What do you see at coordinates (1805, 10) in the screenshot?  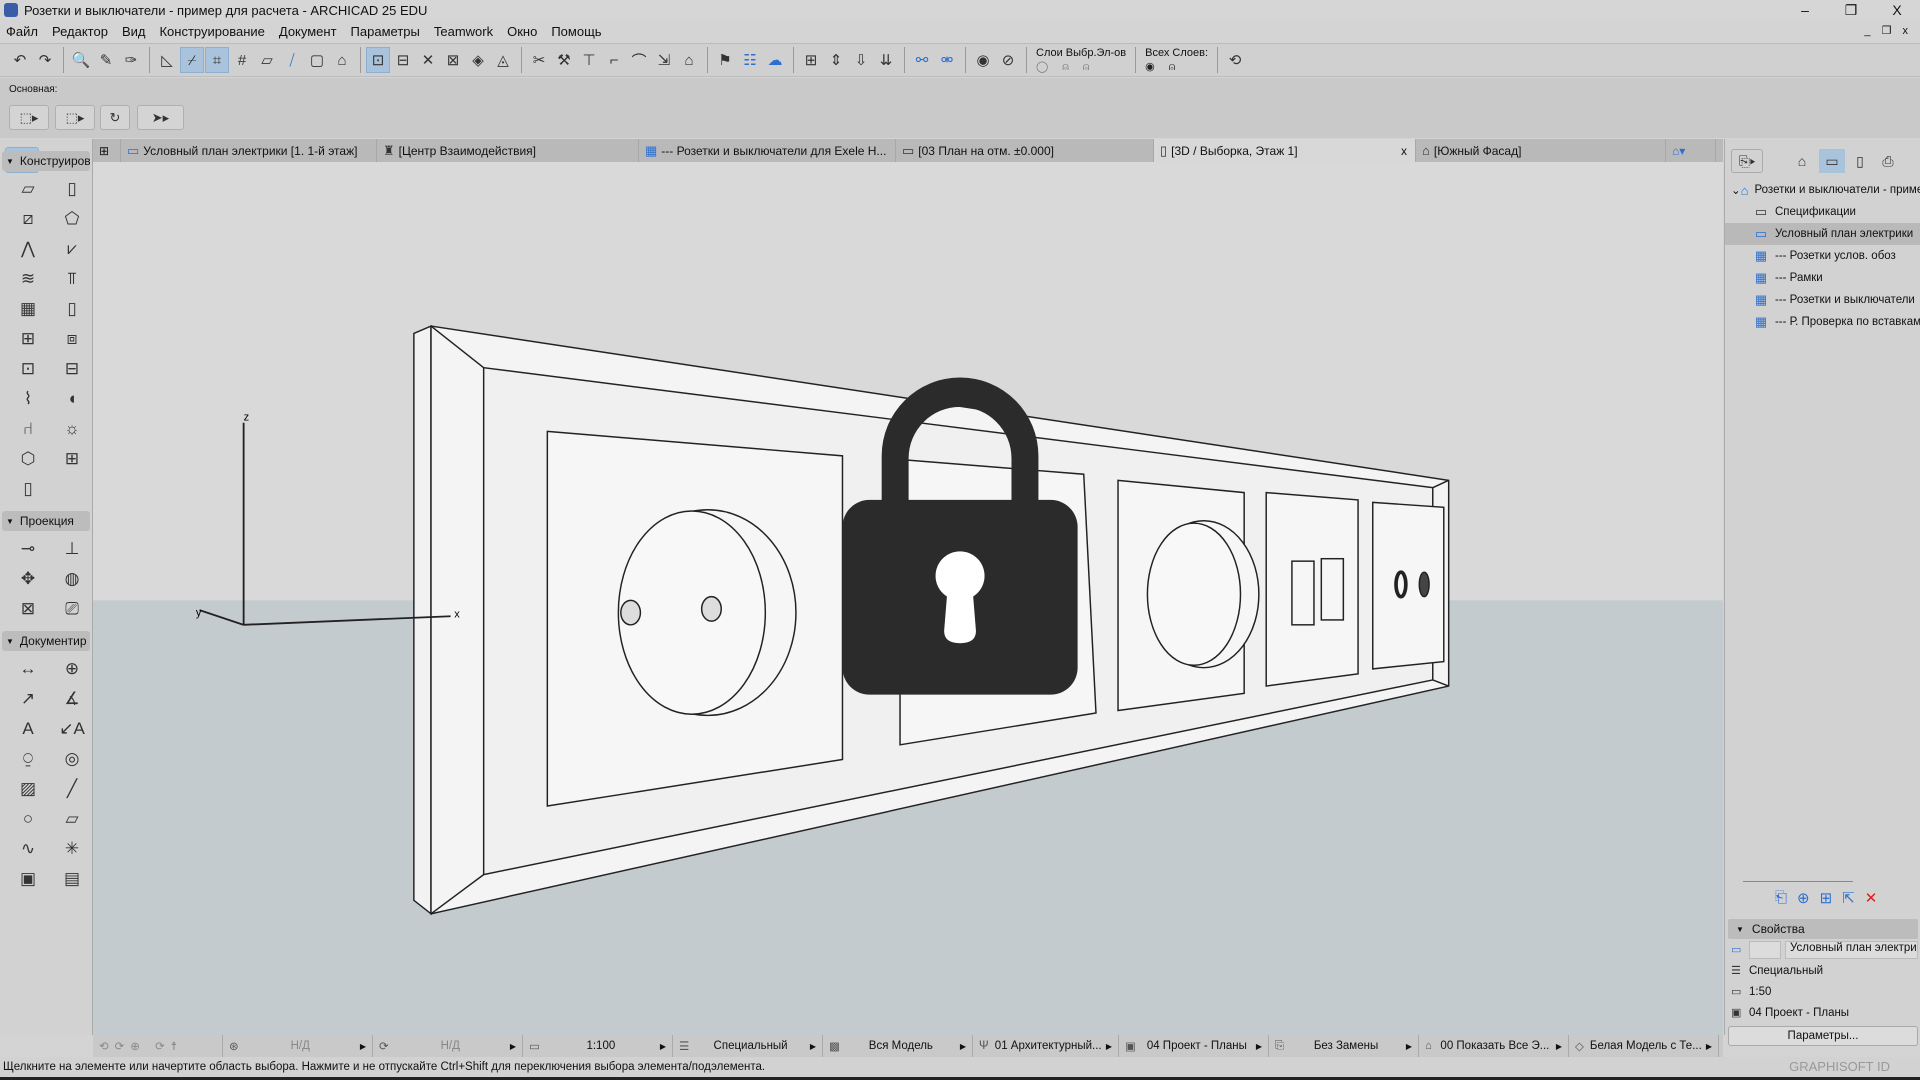 I see `minimize-button: –` at bounding box center [1805, 10].